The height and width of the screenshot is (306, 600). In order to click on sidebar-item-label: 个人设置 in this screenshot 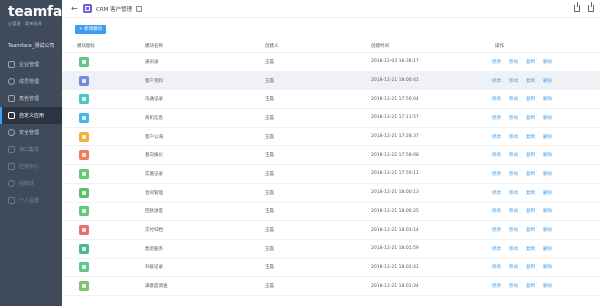, I will do `click(29, 201)`.